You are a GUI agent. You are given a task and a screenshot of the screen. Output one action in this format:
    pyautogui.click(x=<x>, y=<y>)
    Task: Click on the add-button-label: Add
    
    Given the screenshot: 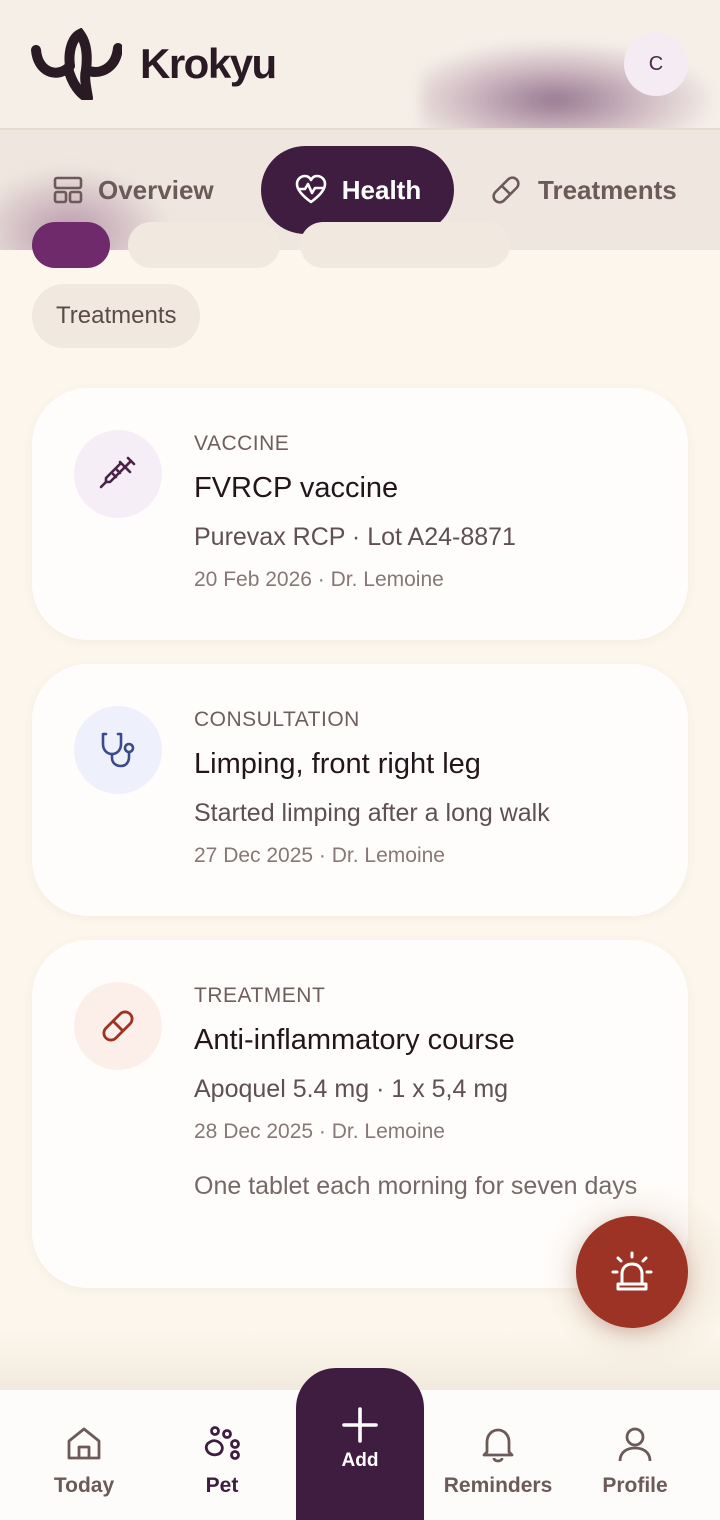 What is the action you would take?
    pyautogui.click(x=360, y=1460)
    